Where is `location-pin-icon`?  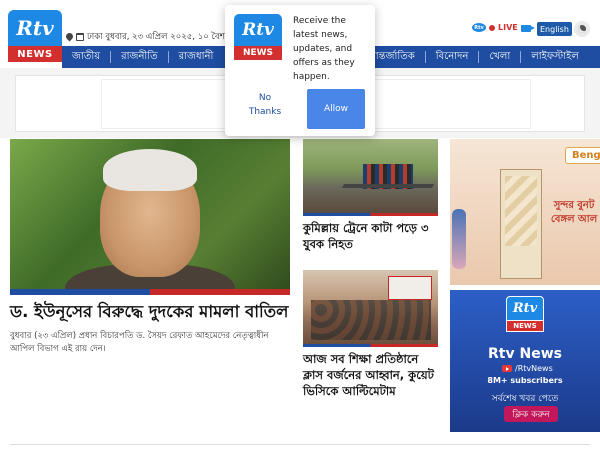
location-pin-icon is located at coordinates (69, 37).